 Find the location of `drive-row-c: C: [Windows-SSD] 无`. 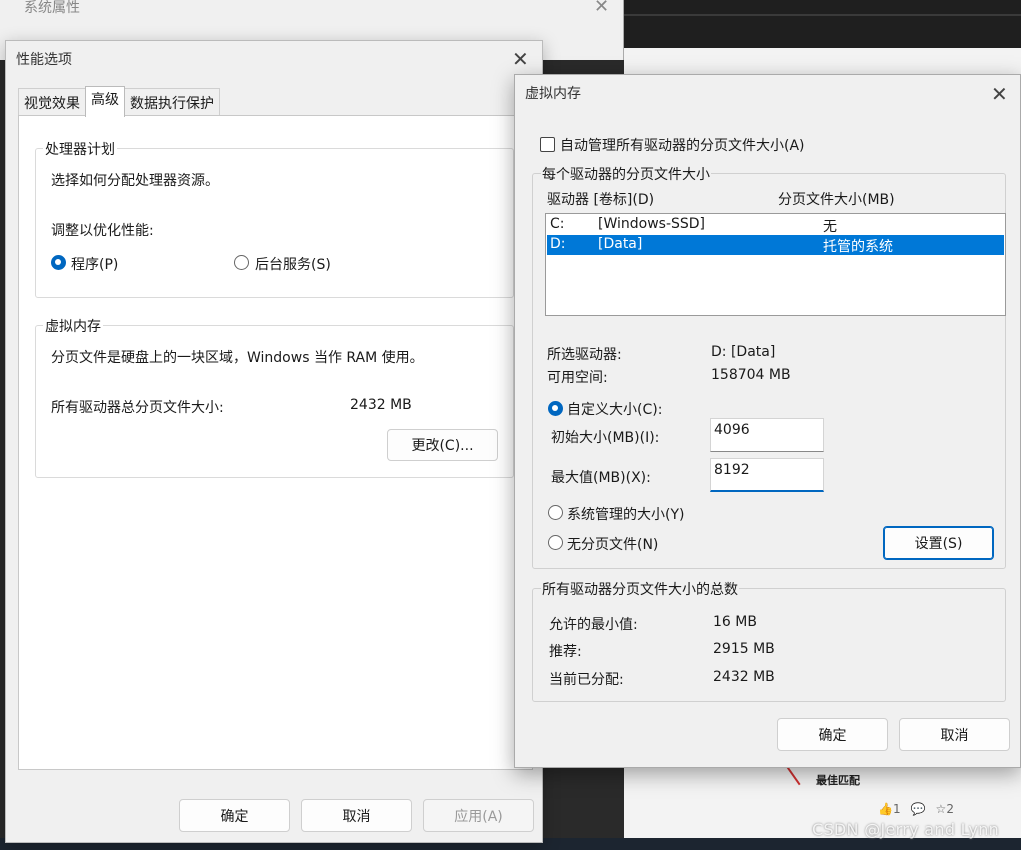

drive-row-c: C: [Windows-SSD] 无 is located at coordinates (775, 225).